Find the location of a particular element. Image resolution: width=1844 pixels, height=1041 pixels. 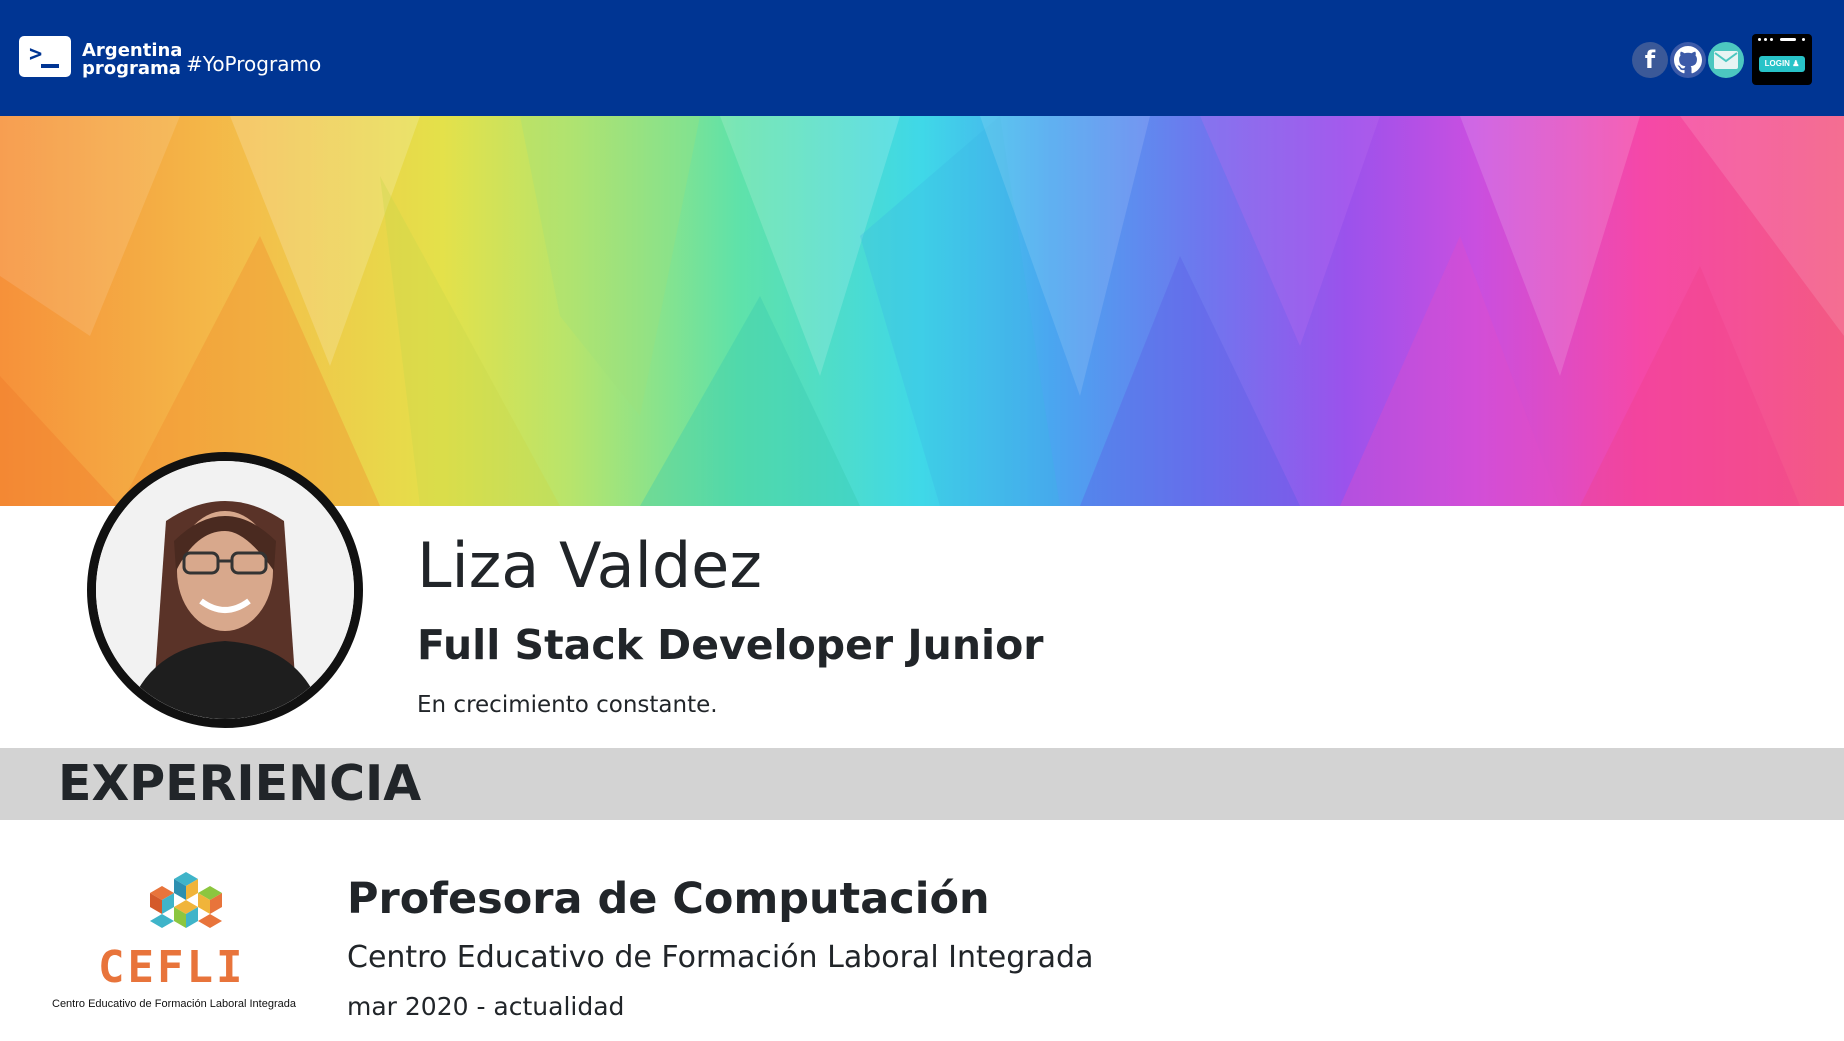

profile-name: Liza Valdez is located at coordinates (589, 565).